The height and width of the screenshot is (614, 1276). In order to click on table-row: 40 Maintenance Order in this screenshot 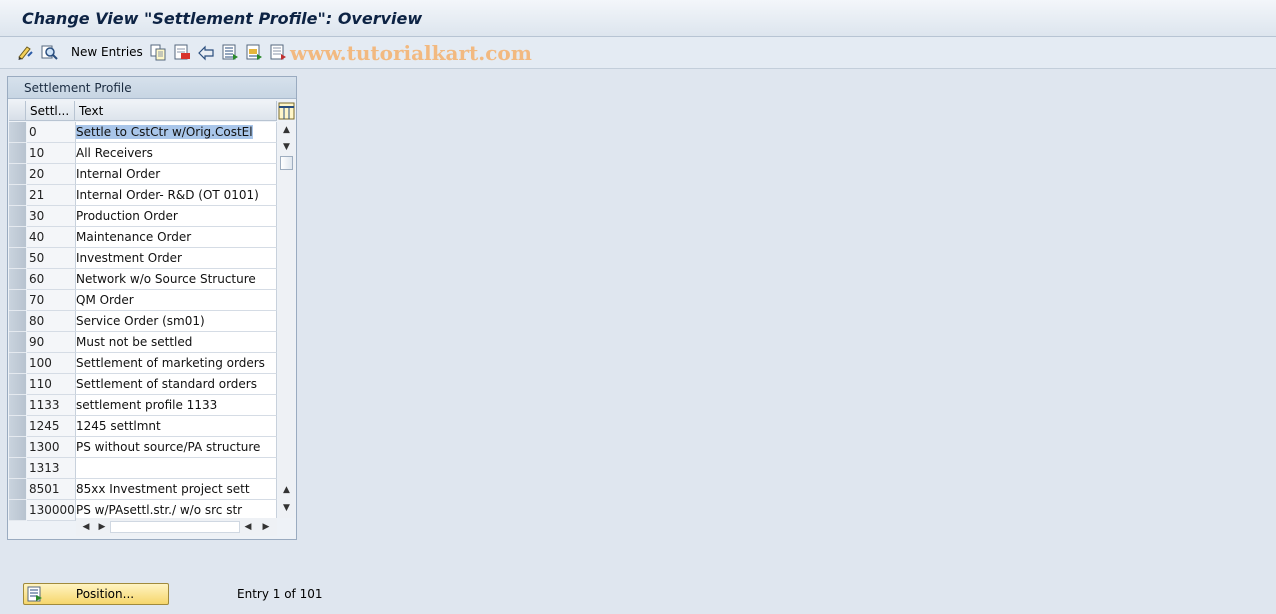, I will do `click(143, 237)`.